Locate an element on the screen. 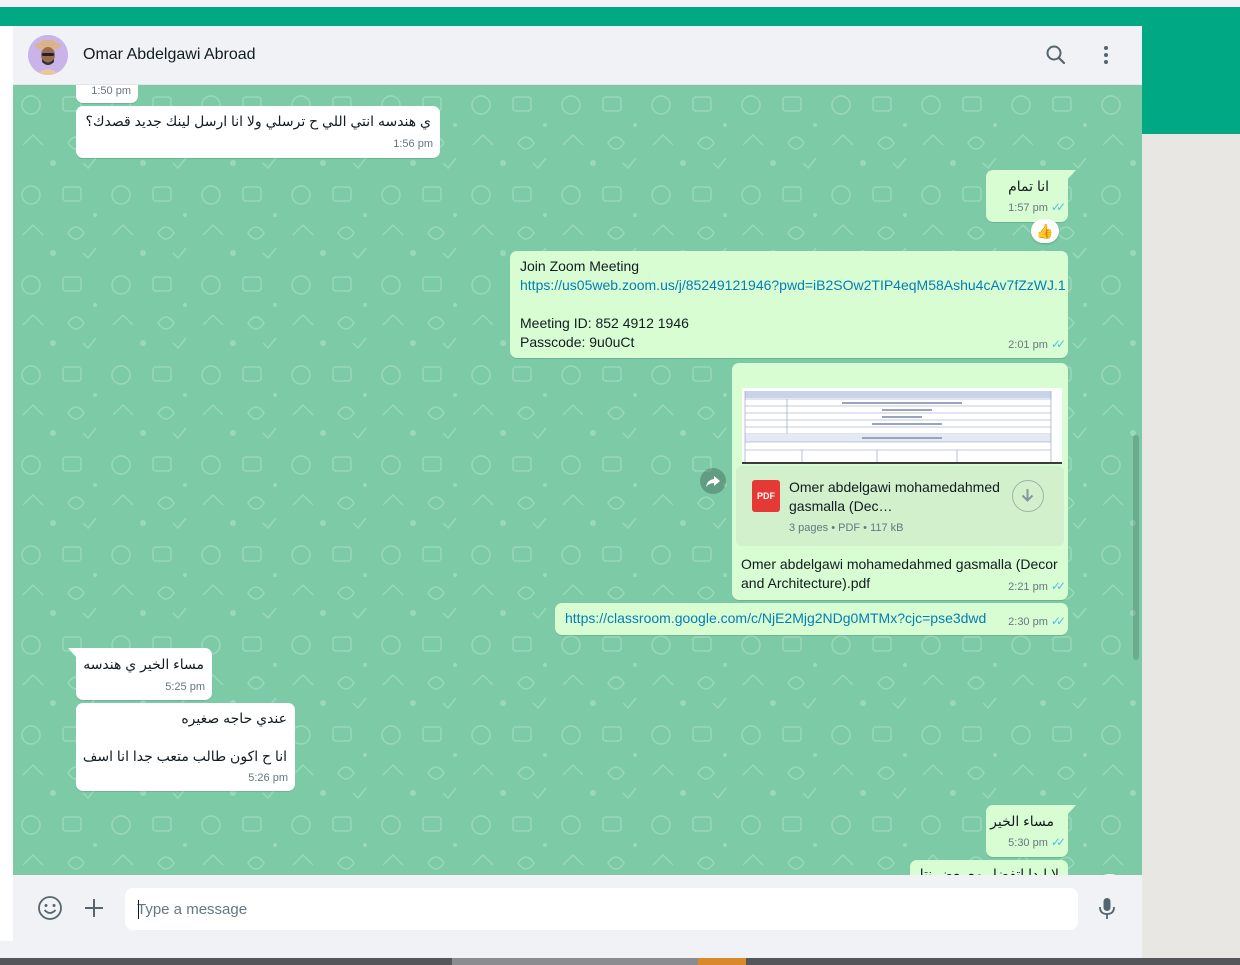 The height and width of the screenshot is (965, 1240). text-cursor is located at coordinates (138, 909).